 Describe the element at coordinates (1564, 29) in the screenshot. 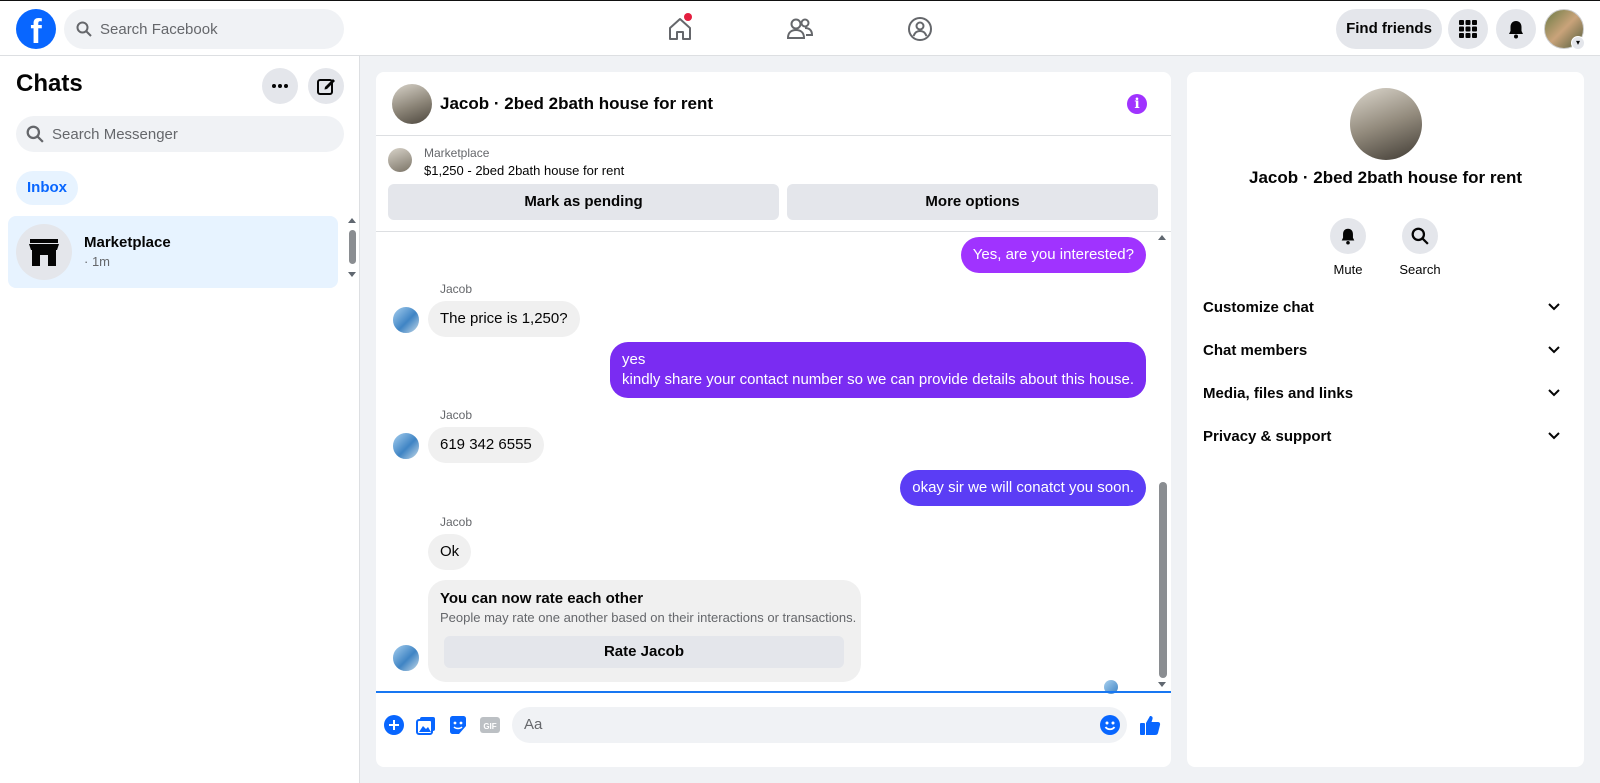

I see `account-avatar-button: ▾` at that location.